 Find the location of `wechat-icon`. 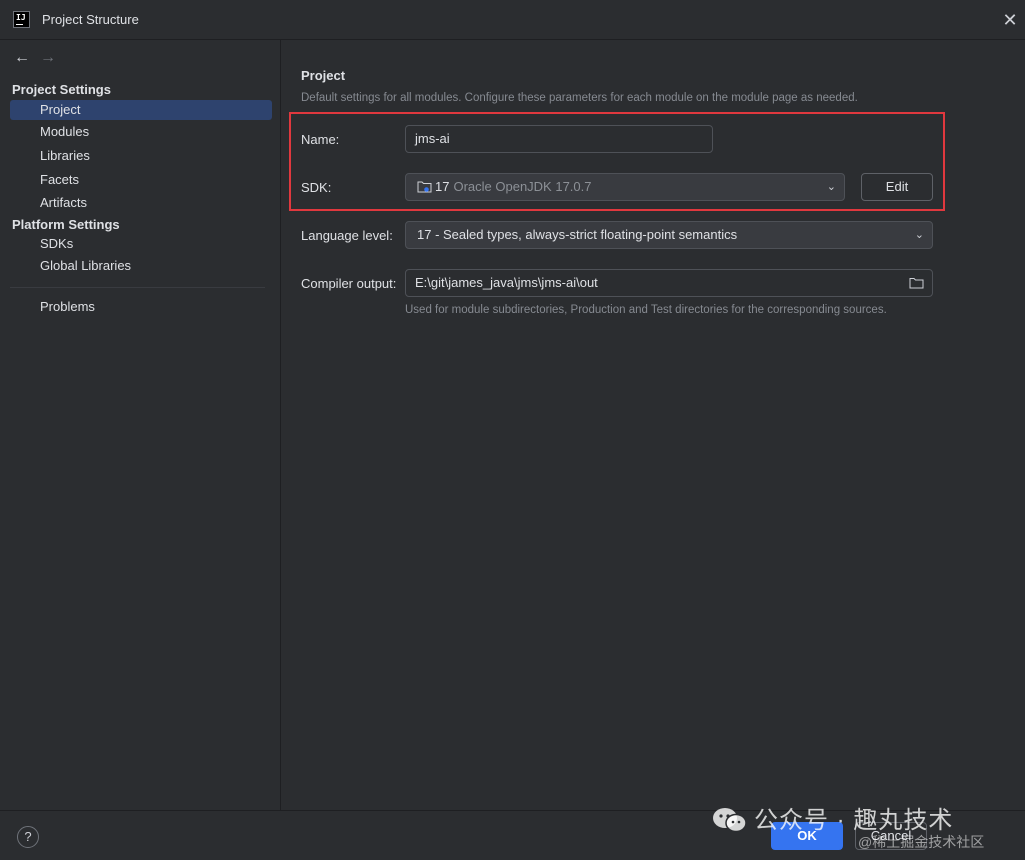

wechat-icon is located at coordinates (730, 820).